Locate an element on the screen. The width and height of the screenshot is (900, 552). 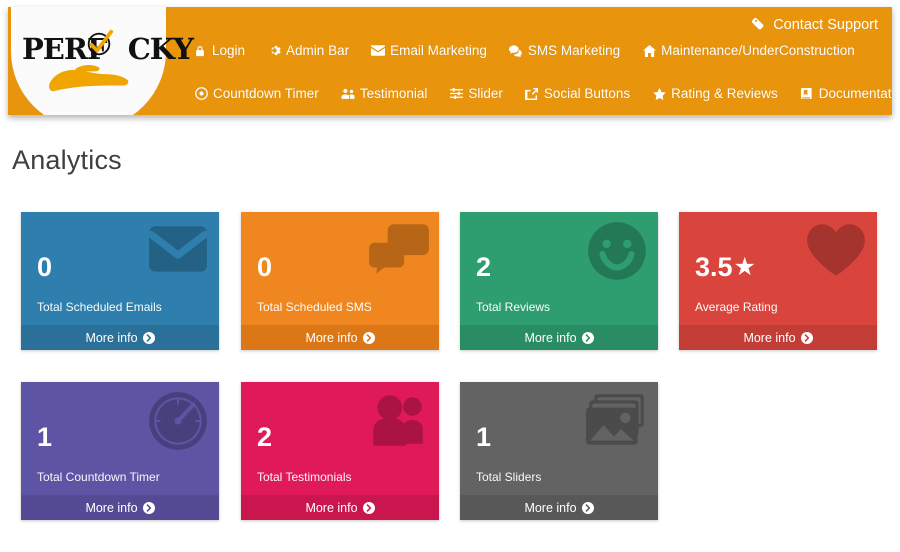
nav-label: Slider is located at coordinates (485, 93).